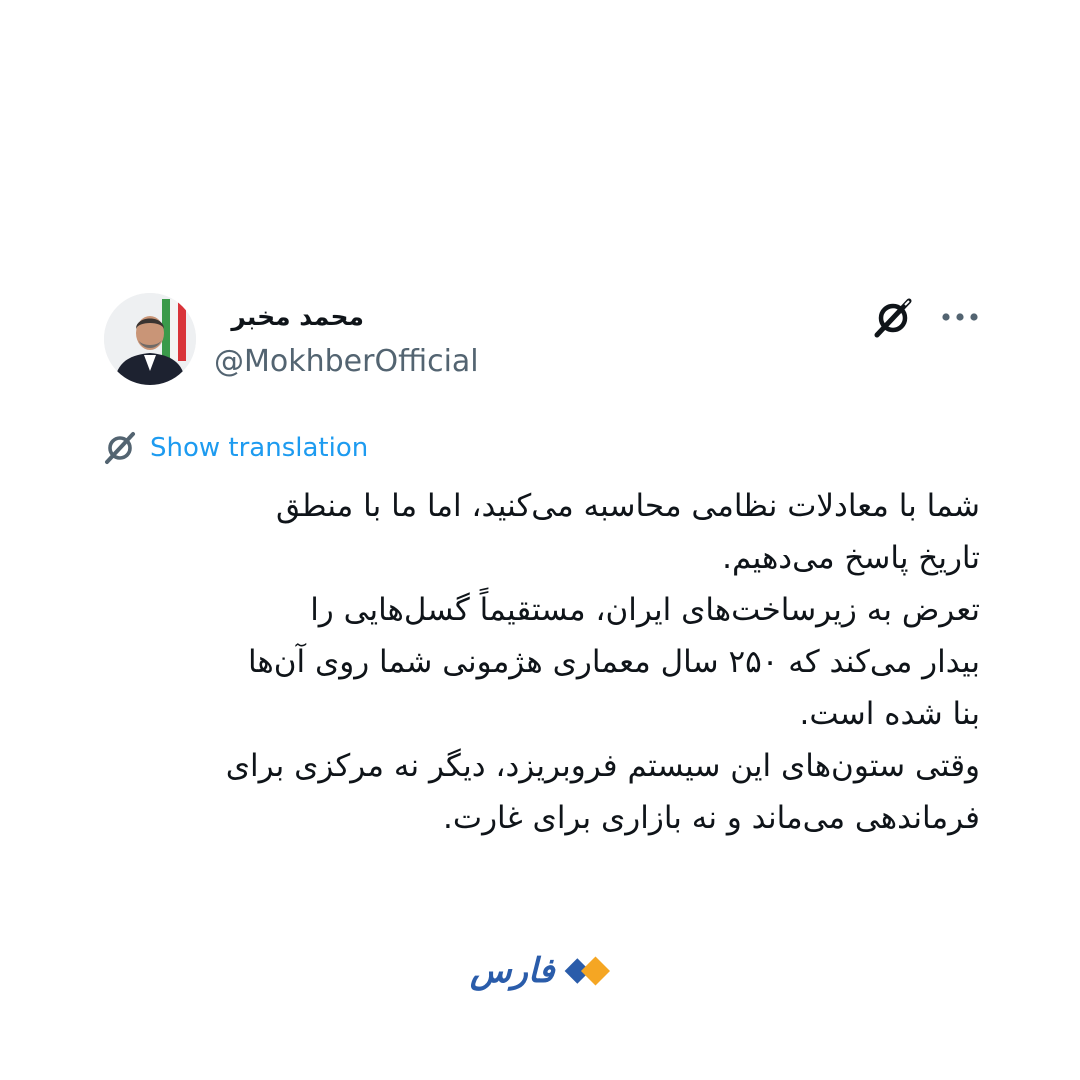  I want to click on author-display-name: محمد مخبر, so click(289, 317).